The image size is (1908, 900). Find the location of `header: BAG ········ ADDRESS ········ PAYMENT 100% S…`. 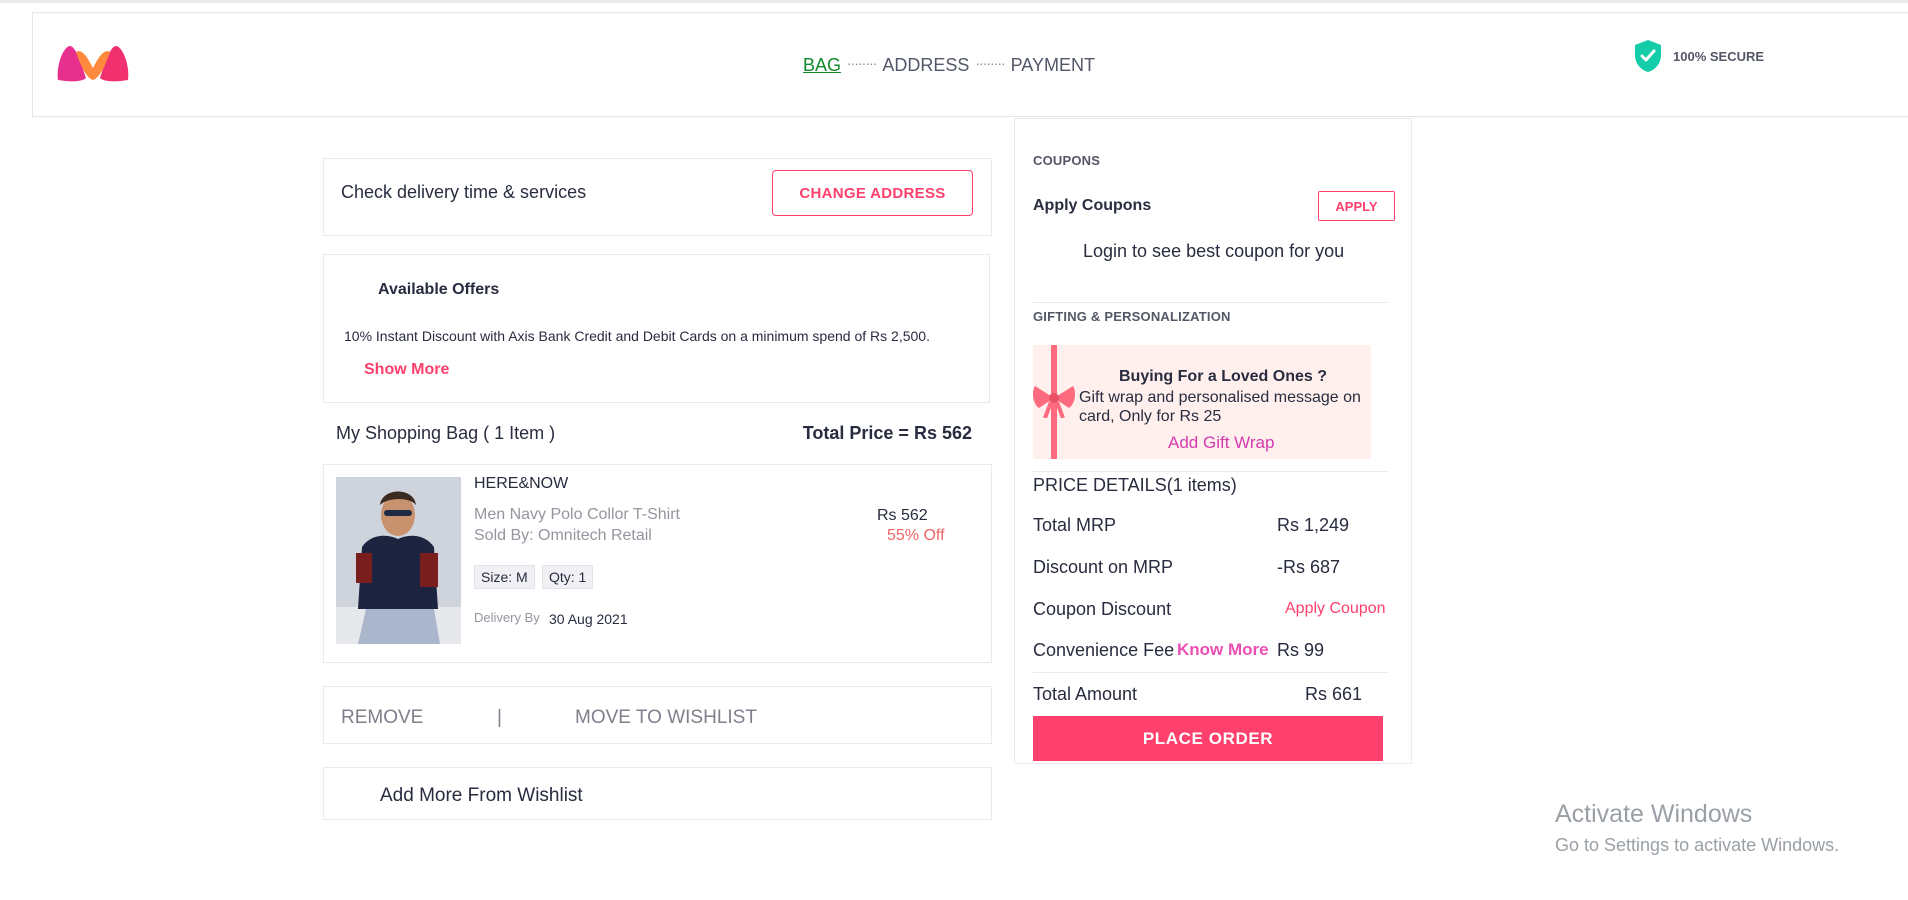

header: BAG ········ ADDRESS ········ PAYMENT 100% S… is located at coordinates (970, 64).